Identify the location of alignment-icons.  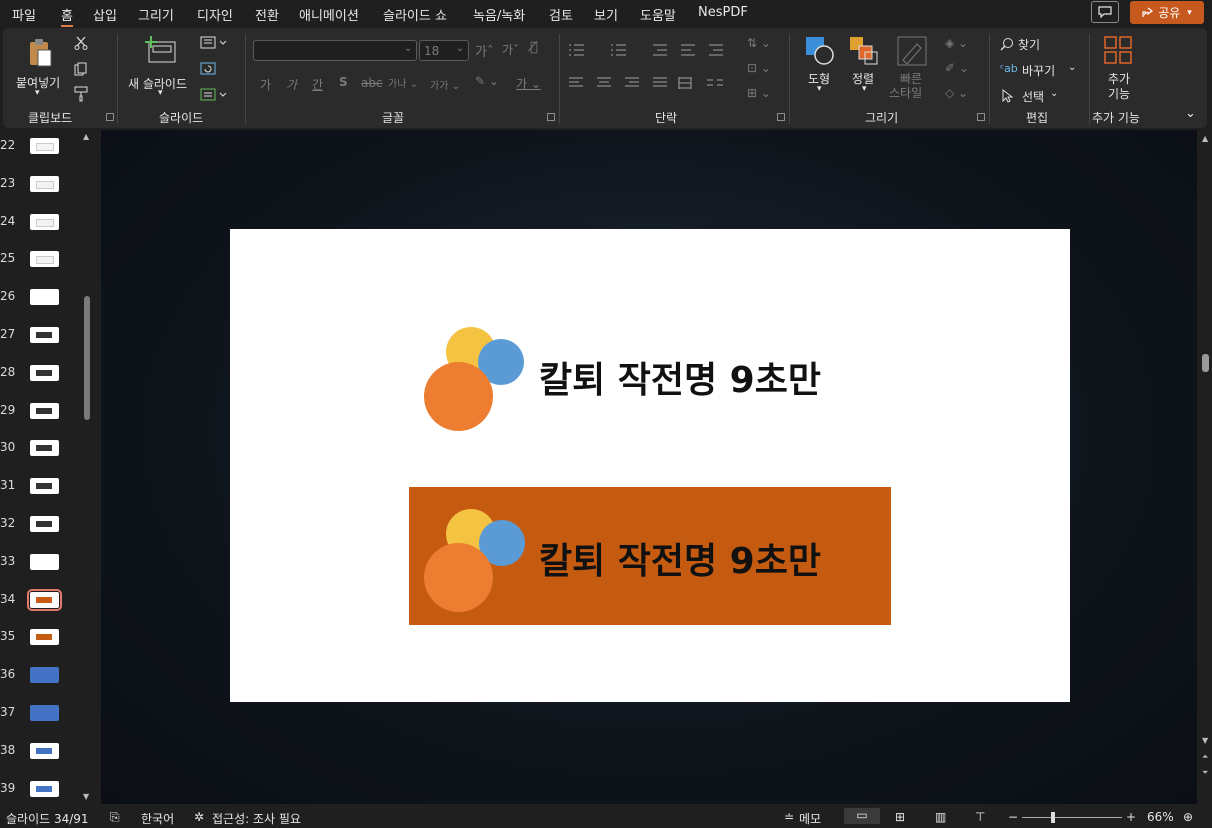
(657, 83).